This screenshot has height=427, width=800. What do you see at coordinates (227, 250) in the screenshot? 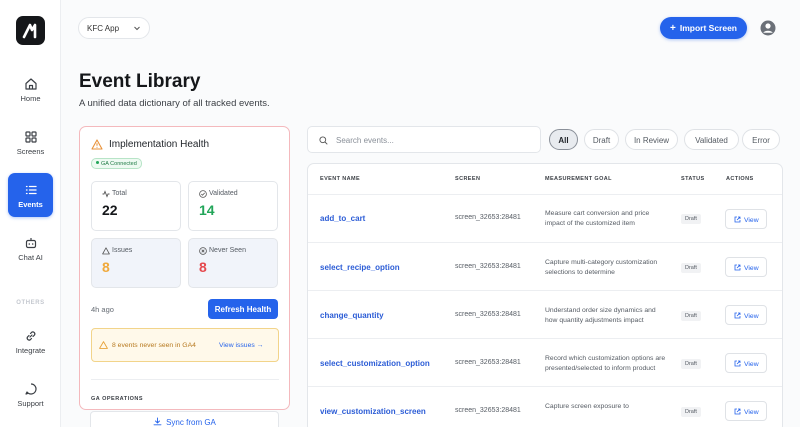
I see `stat-label: Never Seen` at bounding box center [227, 250].